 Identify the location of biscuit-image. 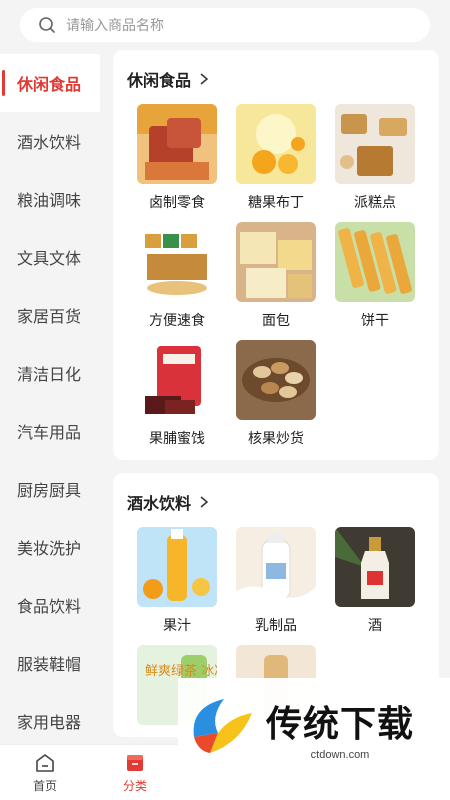
(375, 262).